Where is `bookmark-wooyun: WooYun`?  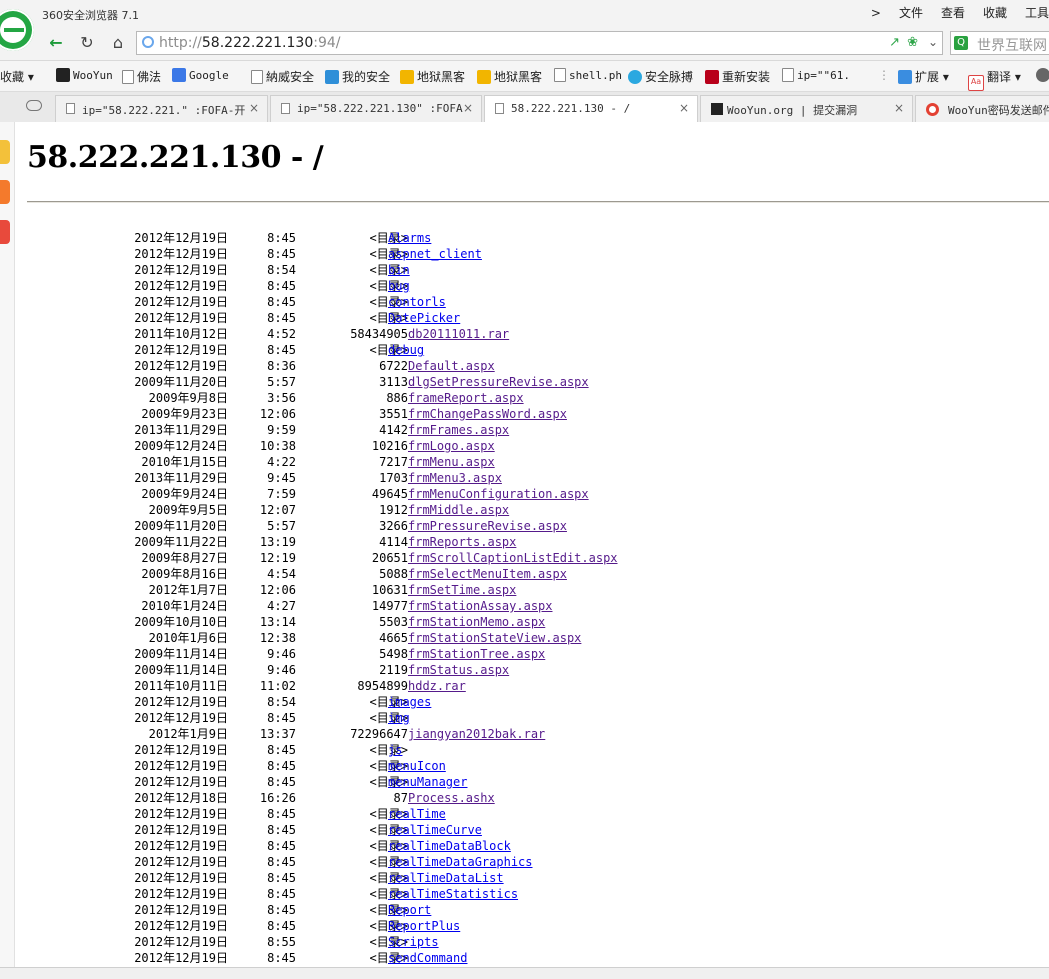 bookmark-wooyun: WooYun is located at coordinates (84, 75).